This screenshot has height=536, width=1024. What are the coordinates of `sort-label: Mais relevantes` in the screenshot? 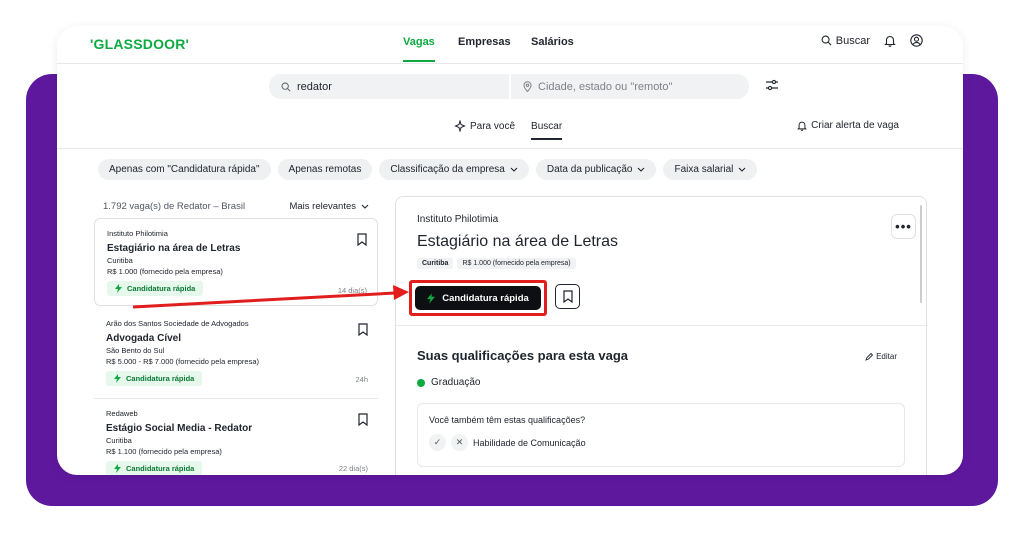 It's located at (322, 206).